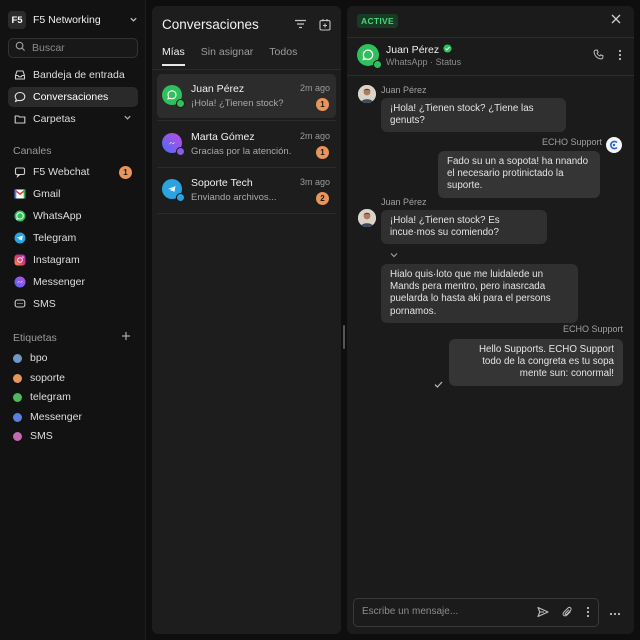  What do you see at coordinates (616, 20) in the screenshot?
I see `close-icon` at bounding box center [616, 20].